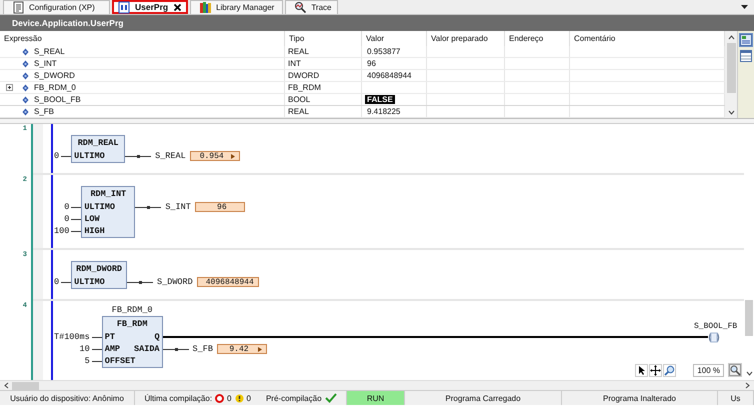 This screenshot has height=406, width=754. I want to click on block-name: RDM_REAL, so click(98, 143).